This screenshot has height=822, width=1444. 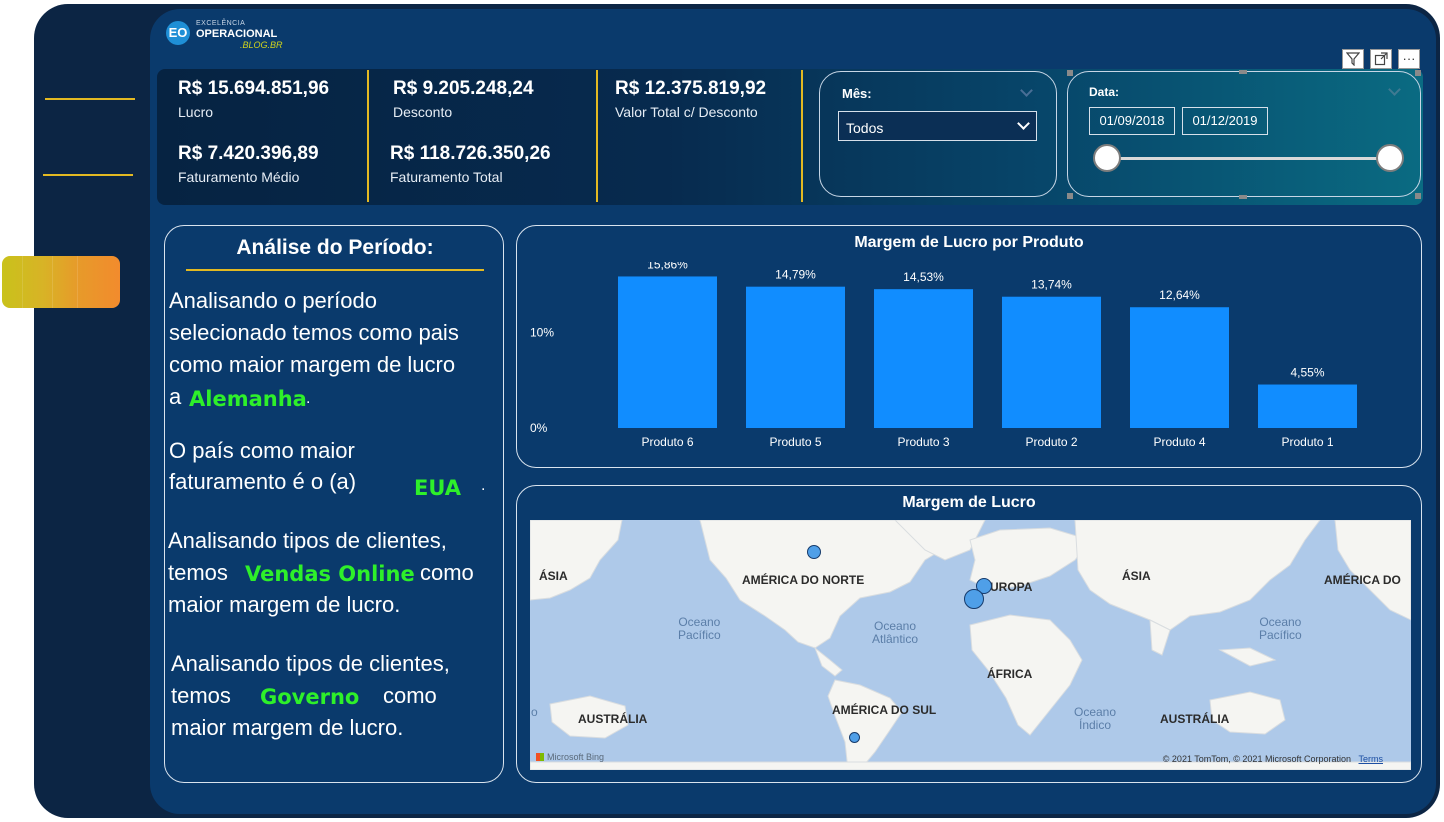 I want to click on bing-attribution: Microsoft Bing, so click(x=570, y=757).